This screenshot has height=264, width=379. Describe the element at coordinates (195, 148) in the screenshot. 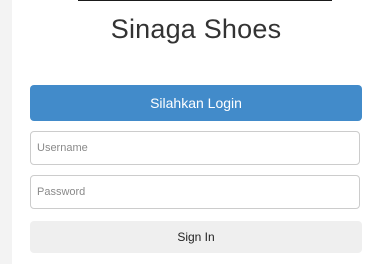

I see `username-input` at that location.